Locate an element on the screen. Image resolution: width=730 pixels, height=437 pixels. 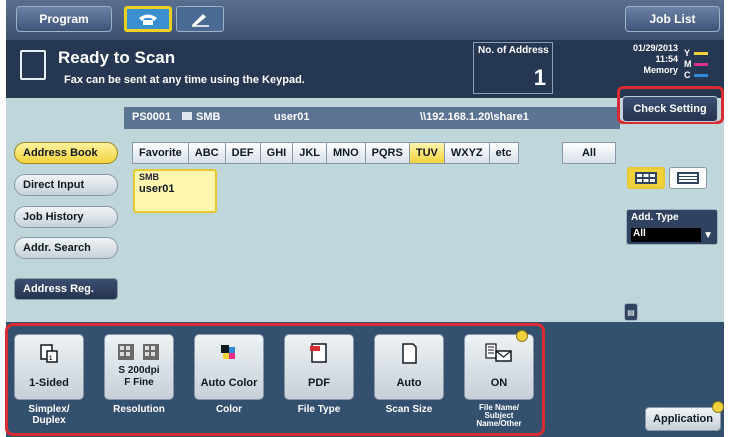
simplex-icon: 1 is located at coordinates (49, 353).